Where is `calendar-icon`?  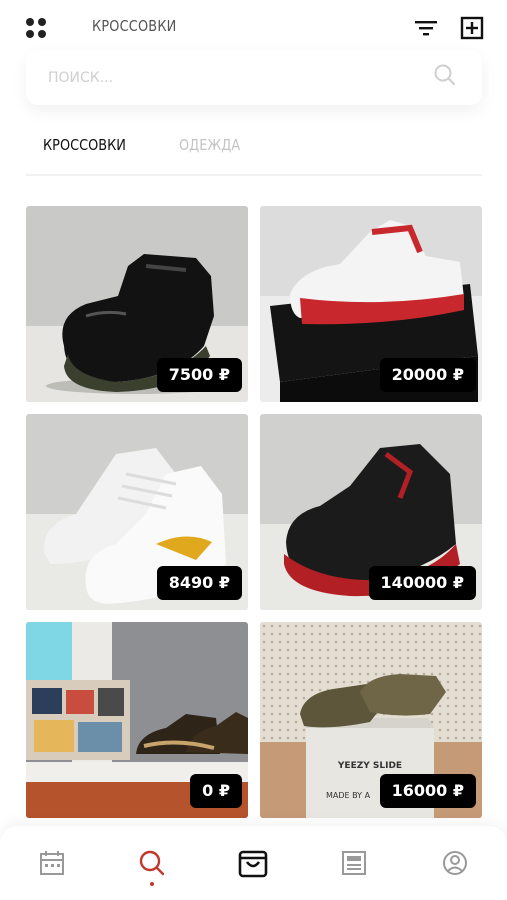
calendar-icon is located at coordinates (52, 863).